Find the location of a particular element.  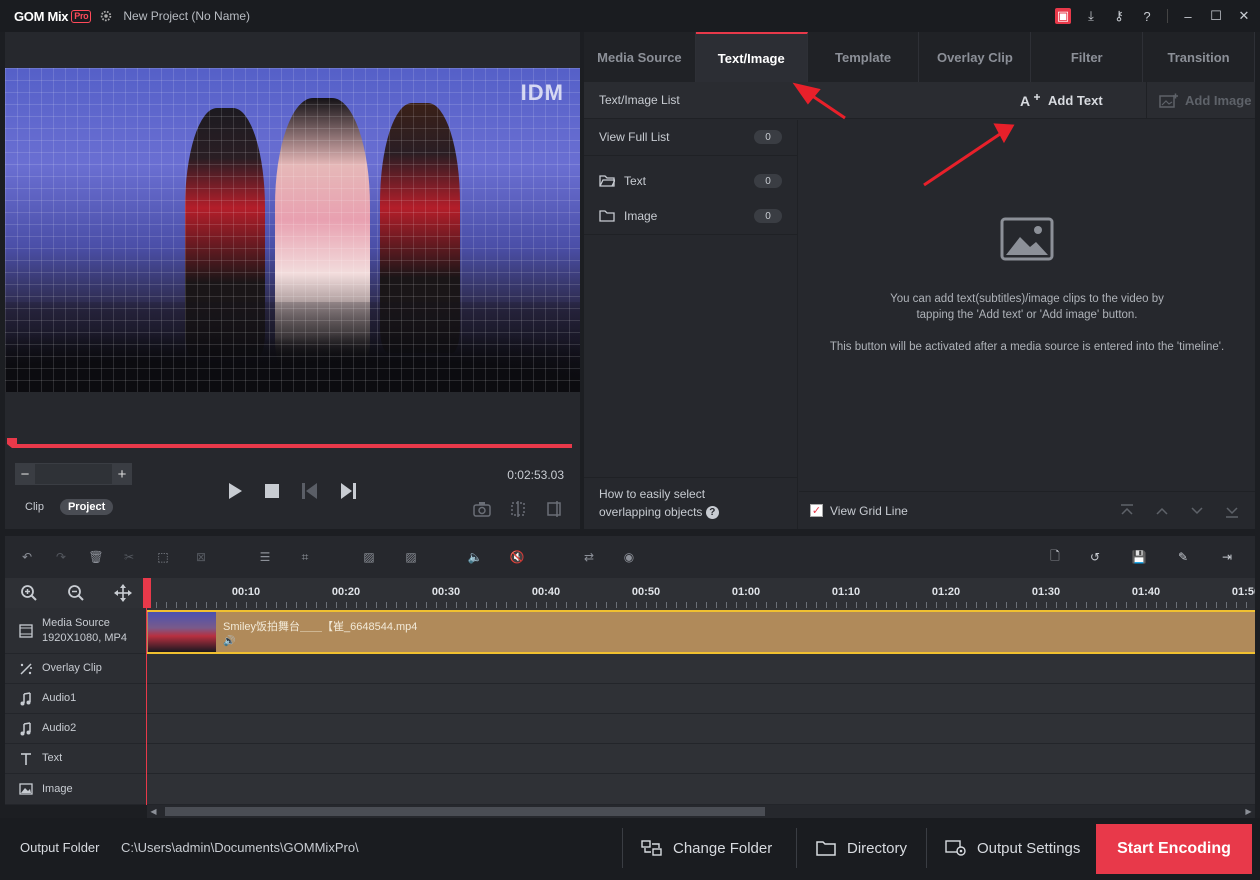

output-settings-button: Output Settings is located at coordinates (1003, 848).